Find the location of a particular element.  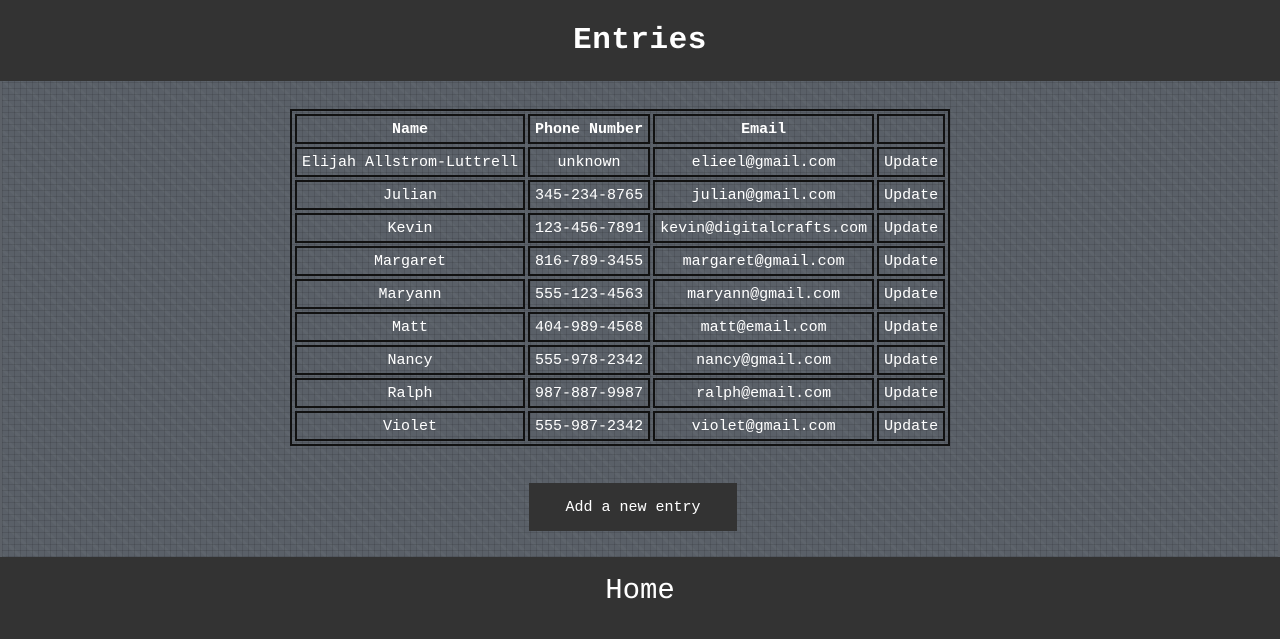

cell-email: nancy@gmail.com is located at coordinates (764, 360).